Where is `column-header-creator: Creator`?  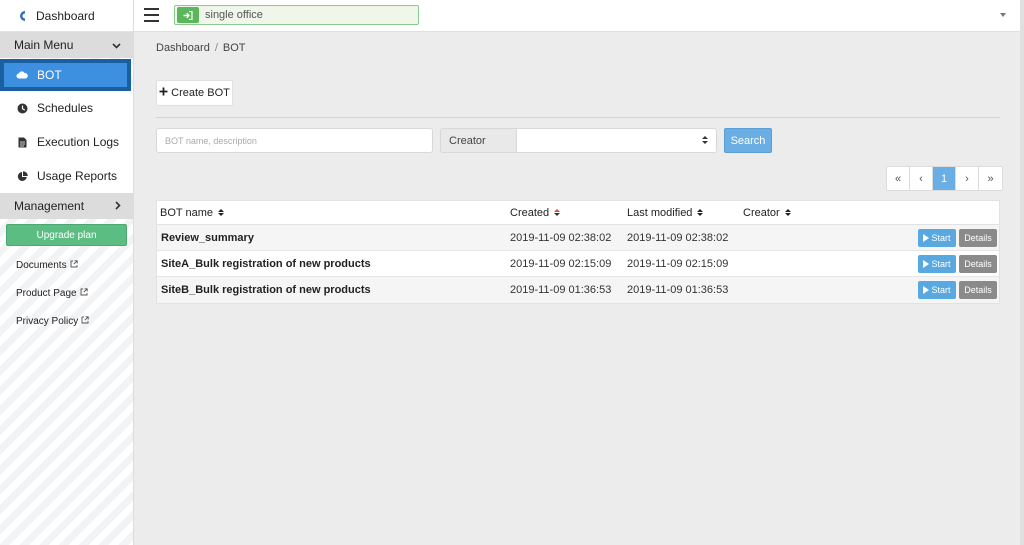
column-header-creator: Creator is located at coordinates (767, 213).